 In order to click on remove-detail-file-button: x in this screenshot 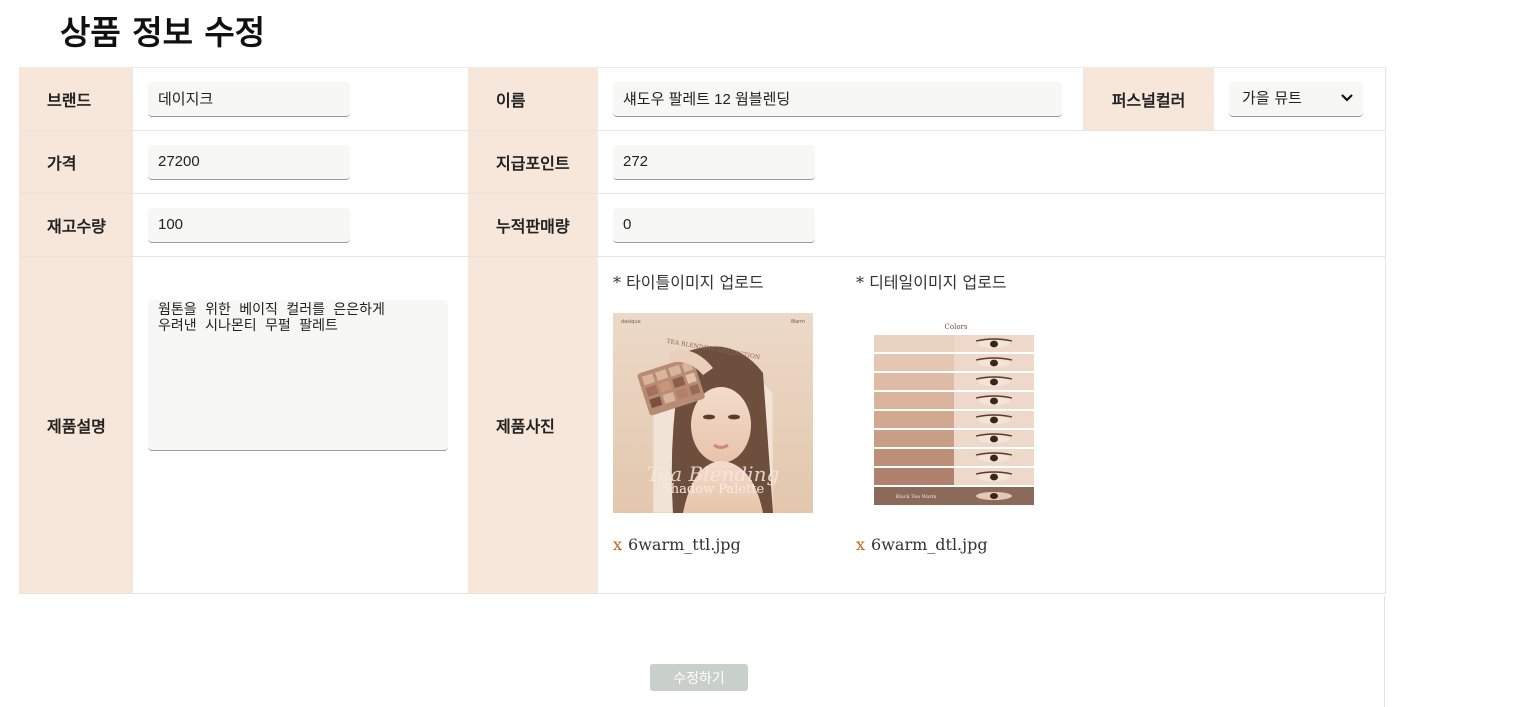, I will do `click(860, 544)`.